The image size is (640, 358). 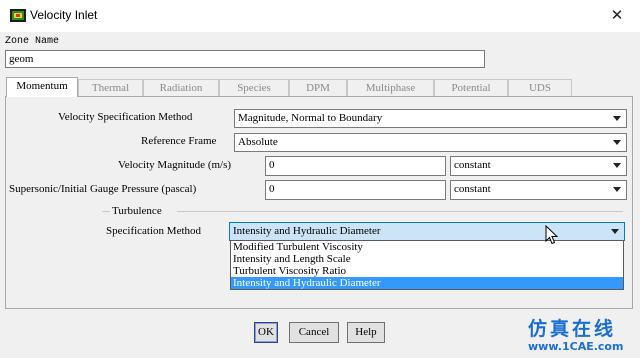 What do you see at coordinates (427, 271) in the screenshot?
I see `option-turbulent-viscosity-ratio: Turbulent Viscosity Ratio` at bounding box center [427, 271].